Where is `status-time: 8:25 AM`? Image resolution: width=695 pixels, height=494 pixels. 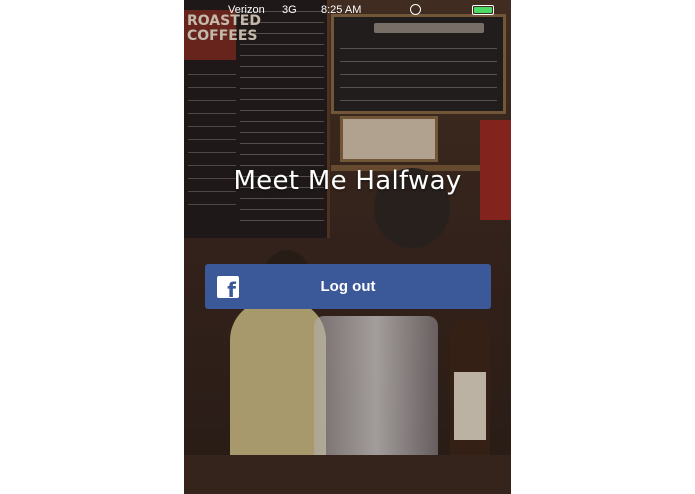
status-time: 8:25 AM is located at coordinates (341, 10).